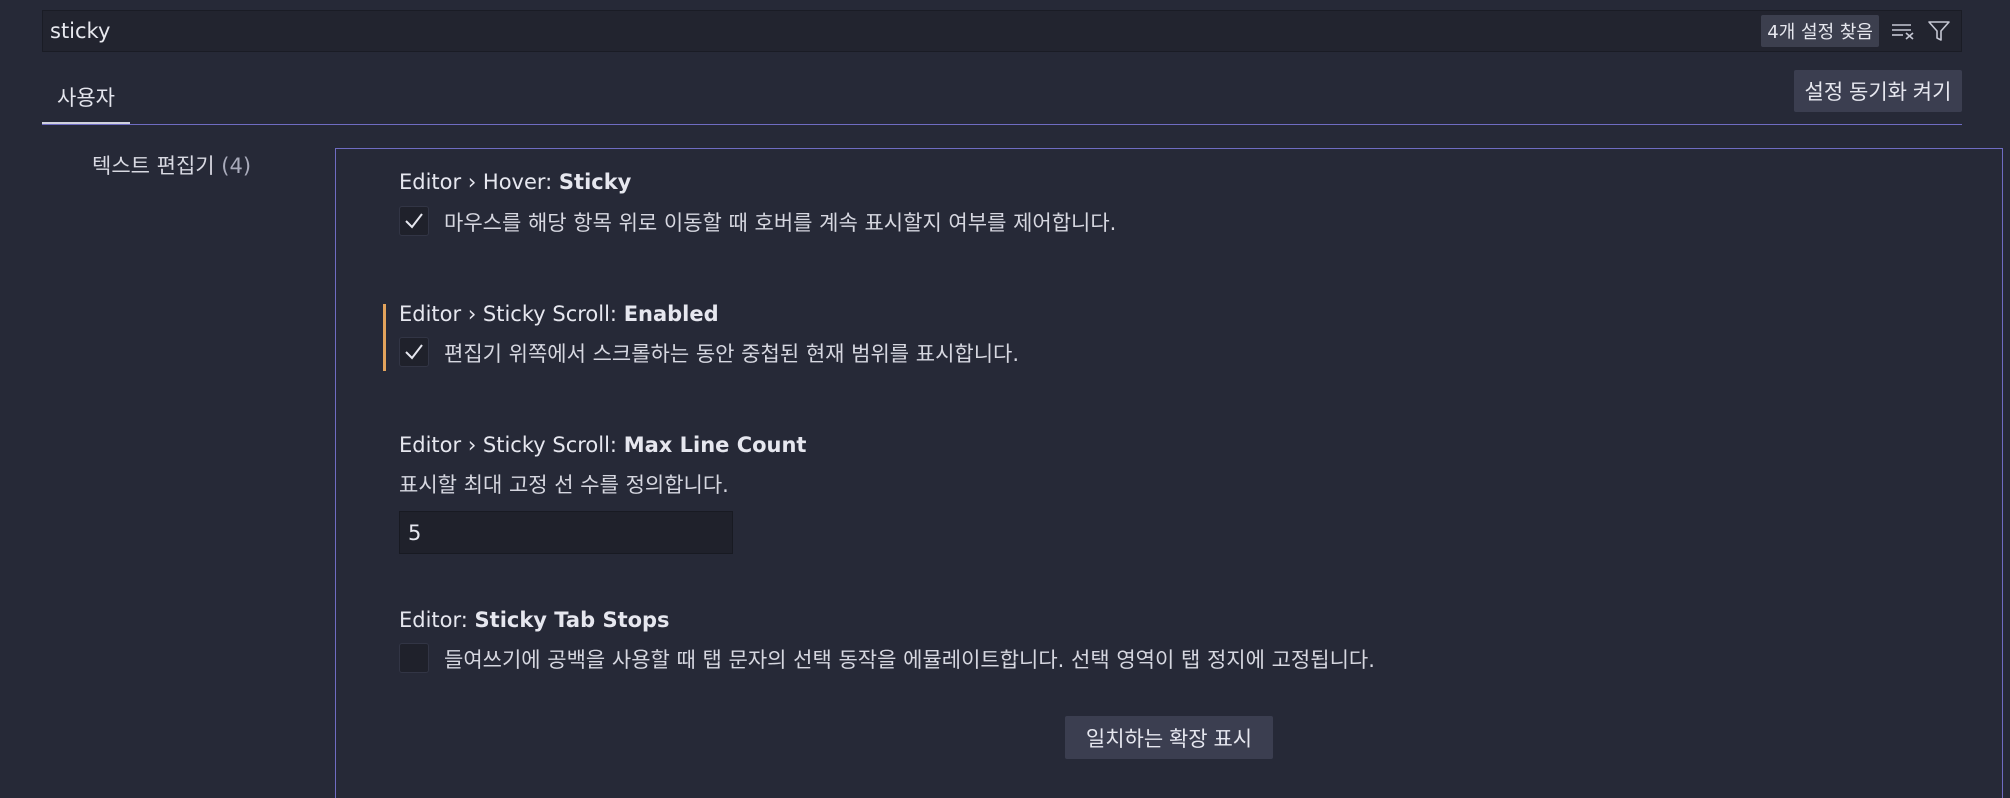 Image resolution: width=2010 pixels, height=798 pixels. What do you see at coordinates (153, 166) in the screenshot?
I see `toc-item-label: 텍스트 편집기` at bounding box center [153, 166].